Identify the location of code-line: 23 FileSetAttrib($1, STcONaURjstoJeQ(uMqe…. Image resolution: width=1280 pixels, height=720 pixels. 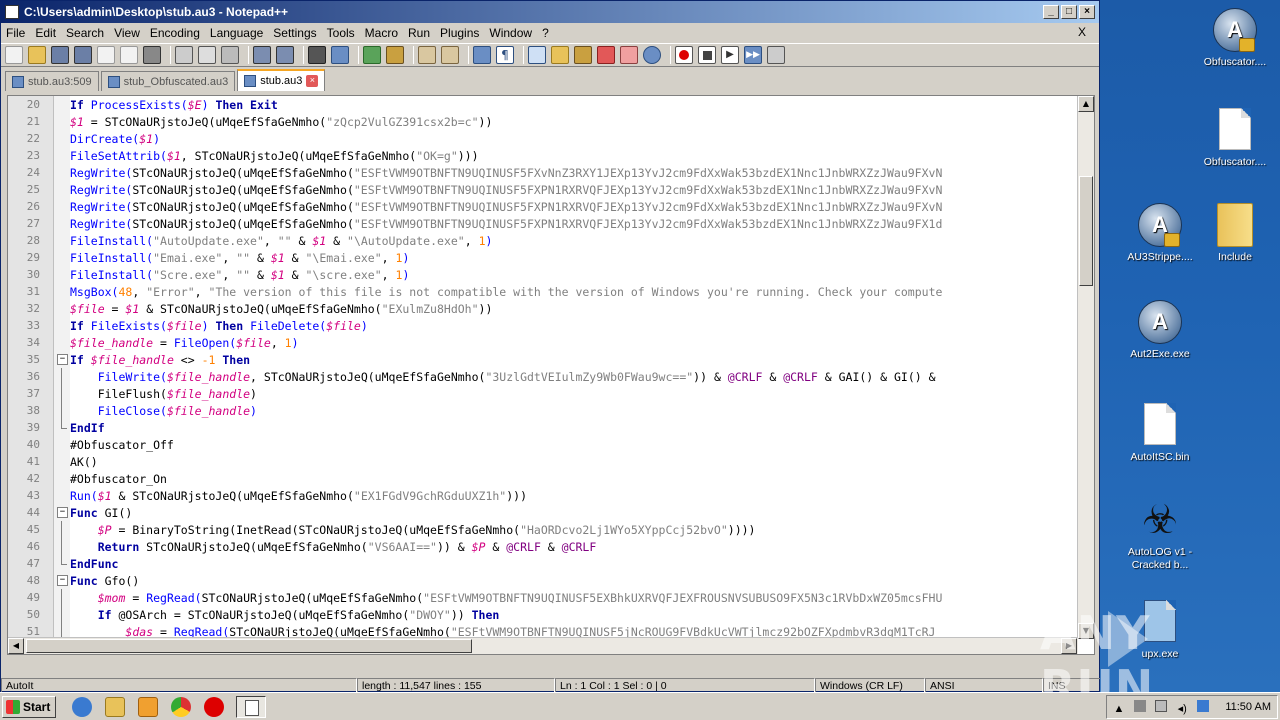
(543, 155).